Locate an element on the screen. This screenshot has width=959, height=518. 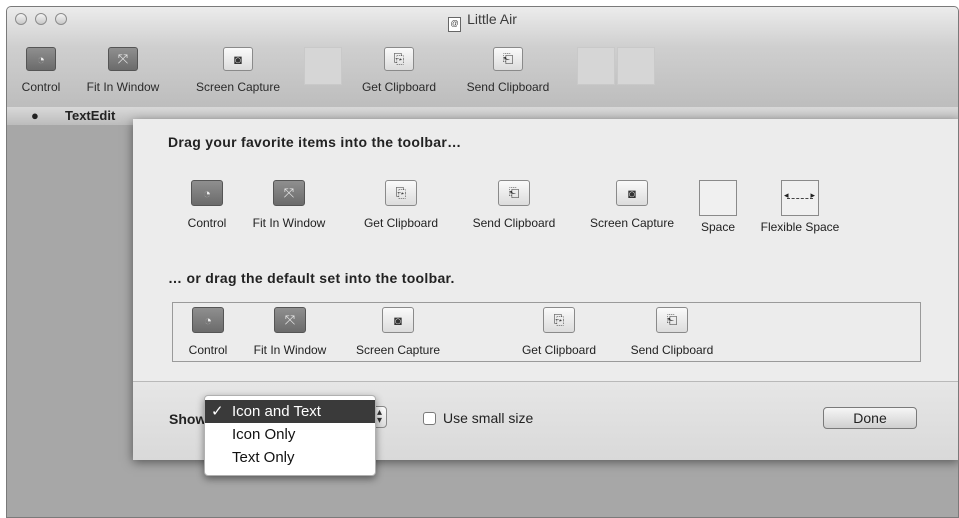
default-item-send-clipboard: ⎗ Send Clipboard is located at coordinates (672, 332).